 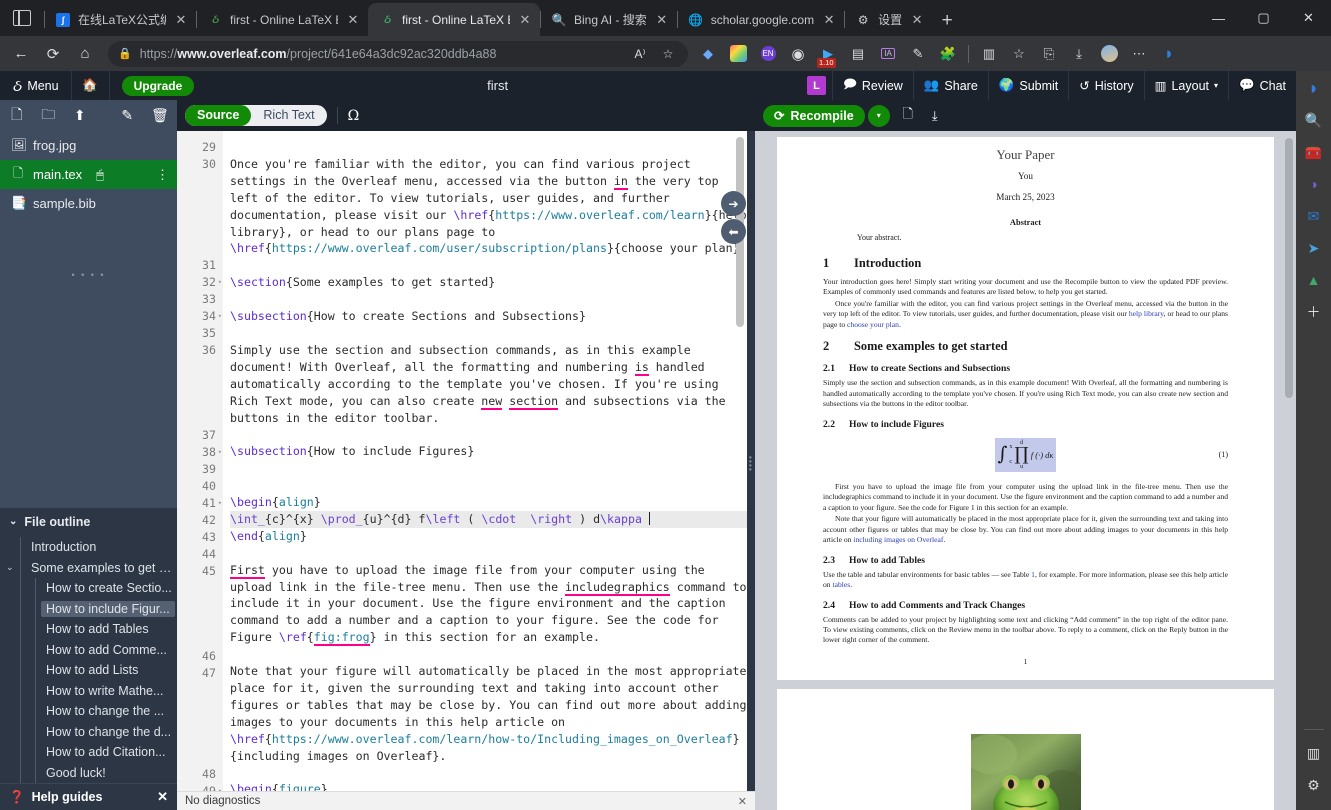 I want to click on pen-icon: ✎, so click(x=918, y=54).